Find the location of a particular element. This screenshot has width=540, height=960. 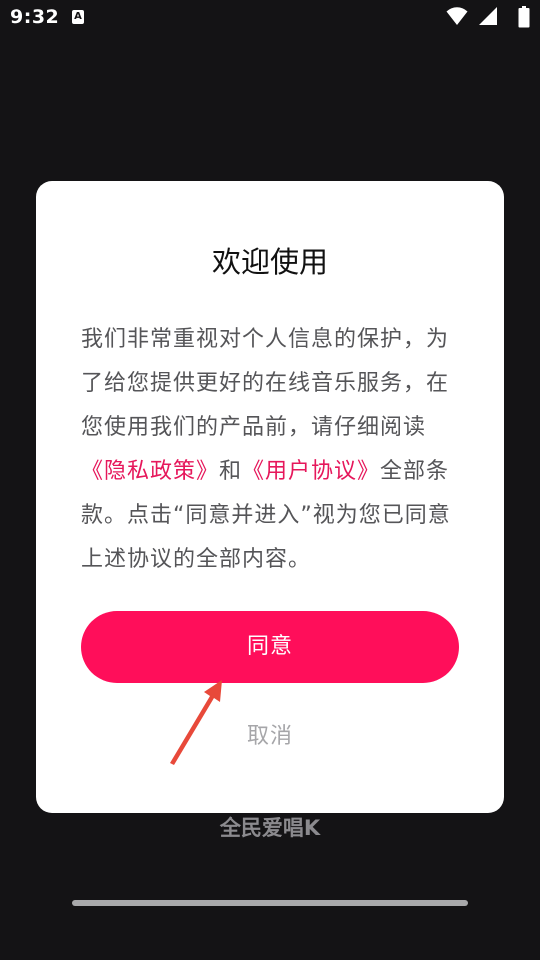

status-time: 9:32 is located at coordinates (35, 17).